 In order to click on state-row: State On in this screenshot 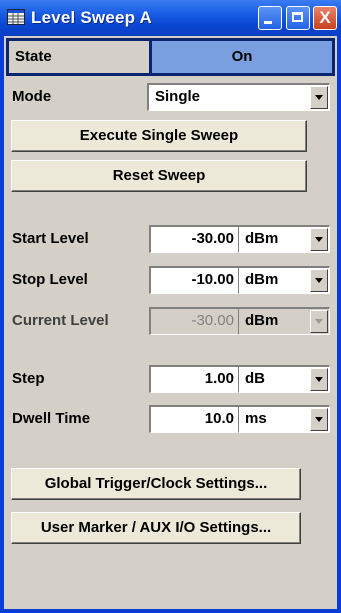, I will do `click(170, 57)`.